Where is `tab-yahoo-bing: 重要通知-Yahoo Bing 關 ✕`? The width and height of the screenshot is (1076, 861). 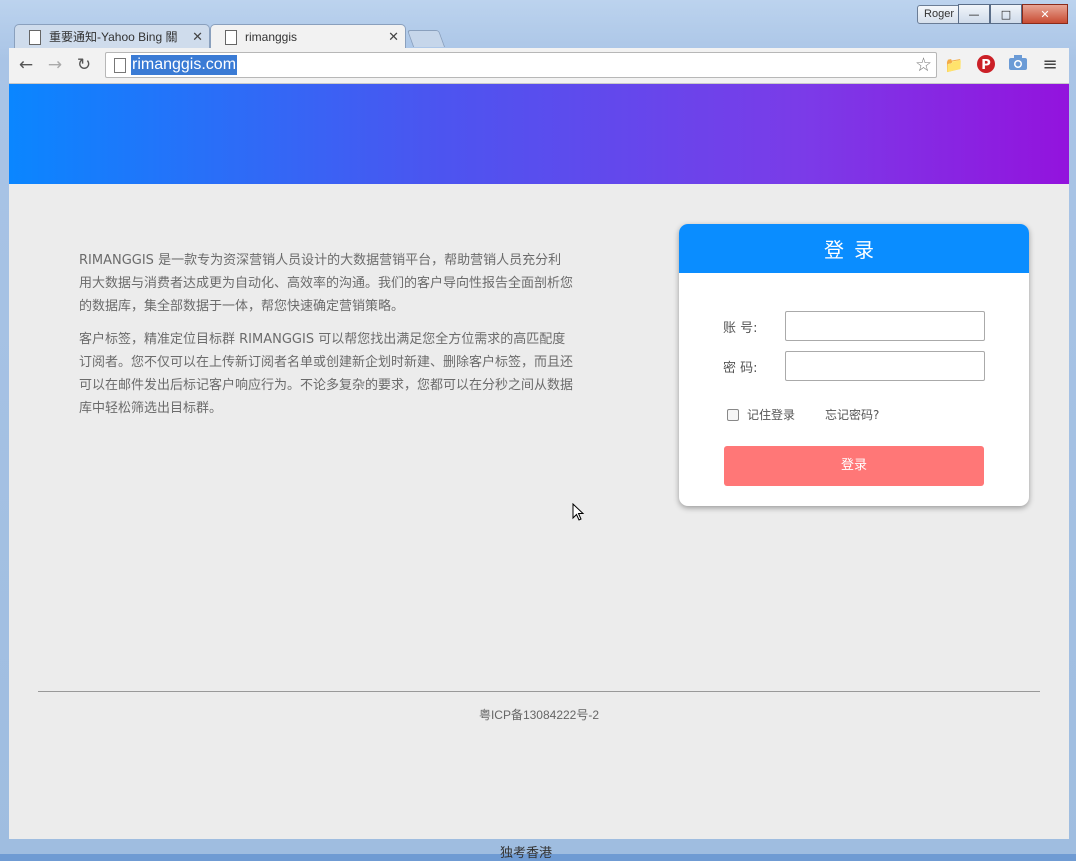
tab-yahoo-bing: 重要通知-Yahoo Bing 關 ✕ is located at coordinates (112, 36).